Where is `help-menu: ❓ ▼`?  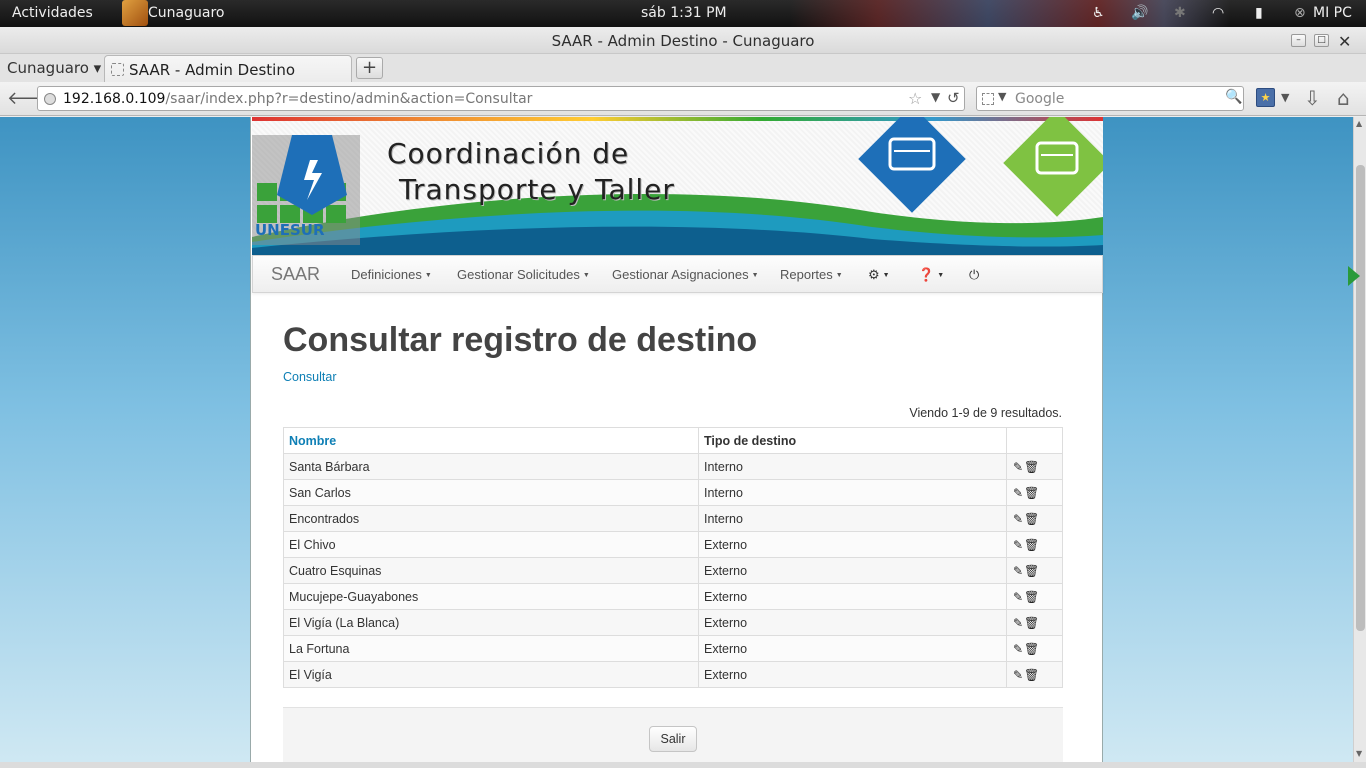
help-menu: ❓ ▼ is located at coordinates (931, 275).